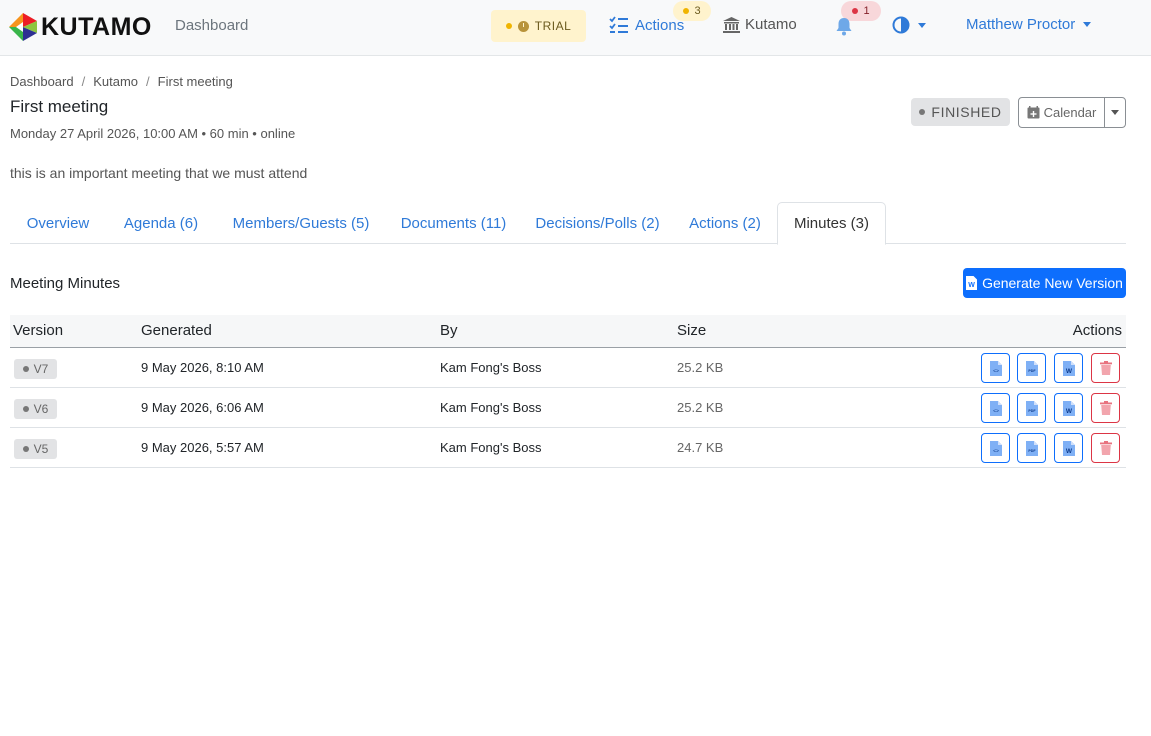  What do you see at coordinates (1087, 24) in the screenshot?
I see `user-caret-icon` at bounding box center [1087, 24].